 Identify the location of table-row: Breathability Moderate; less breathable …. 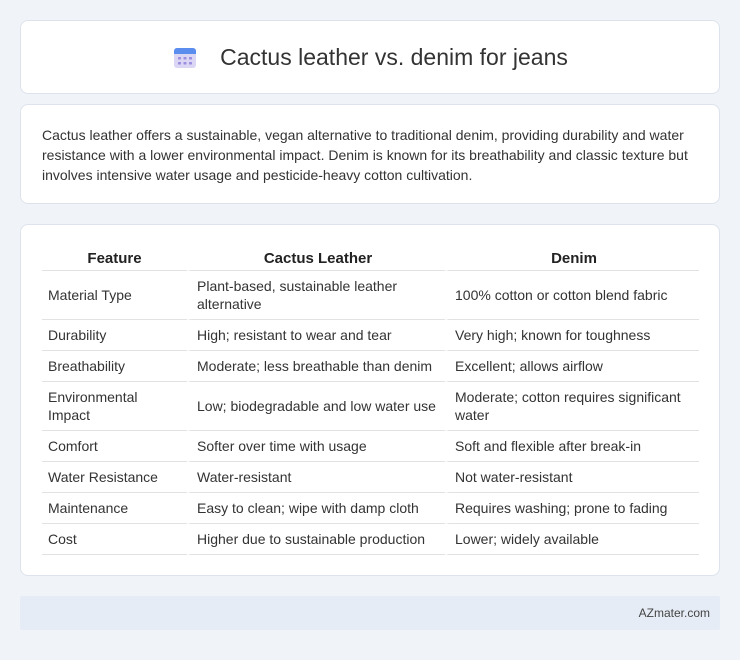
(370, 366).